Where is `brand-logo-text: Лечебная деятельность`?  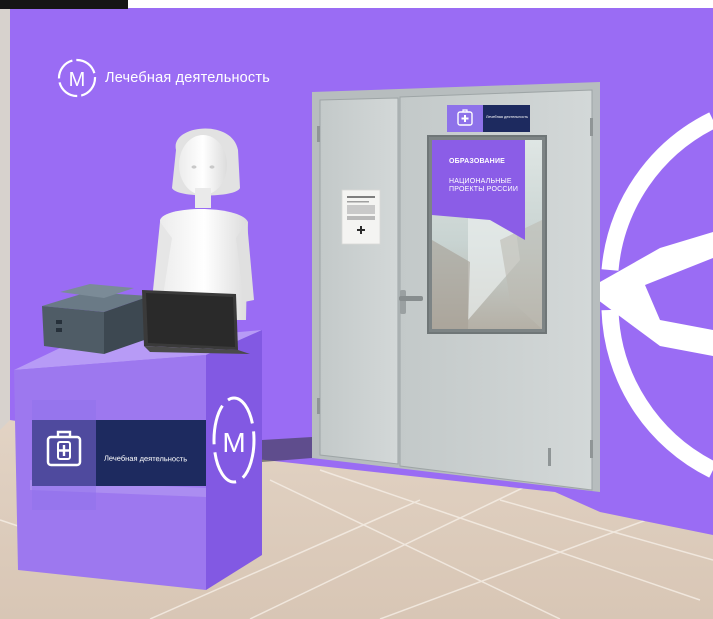
brand-logo-text: Лечебная деятельность is located at coordinates (187, 78).